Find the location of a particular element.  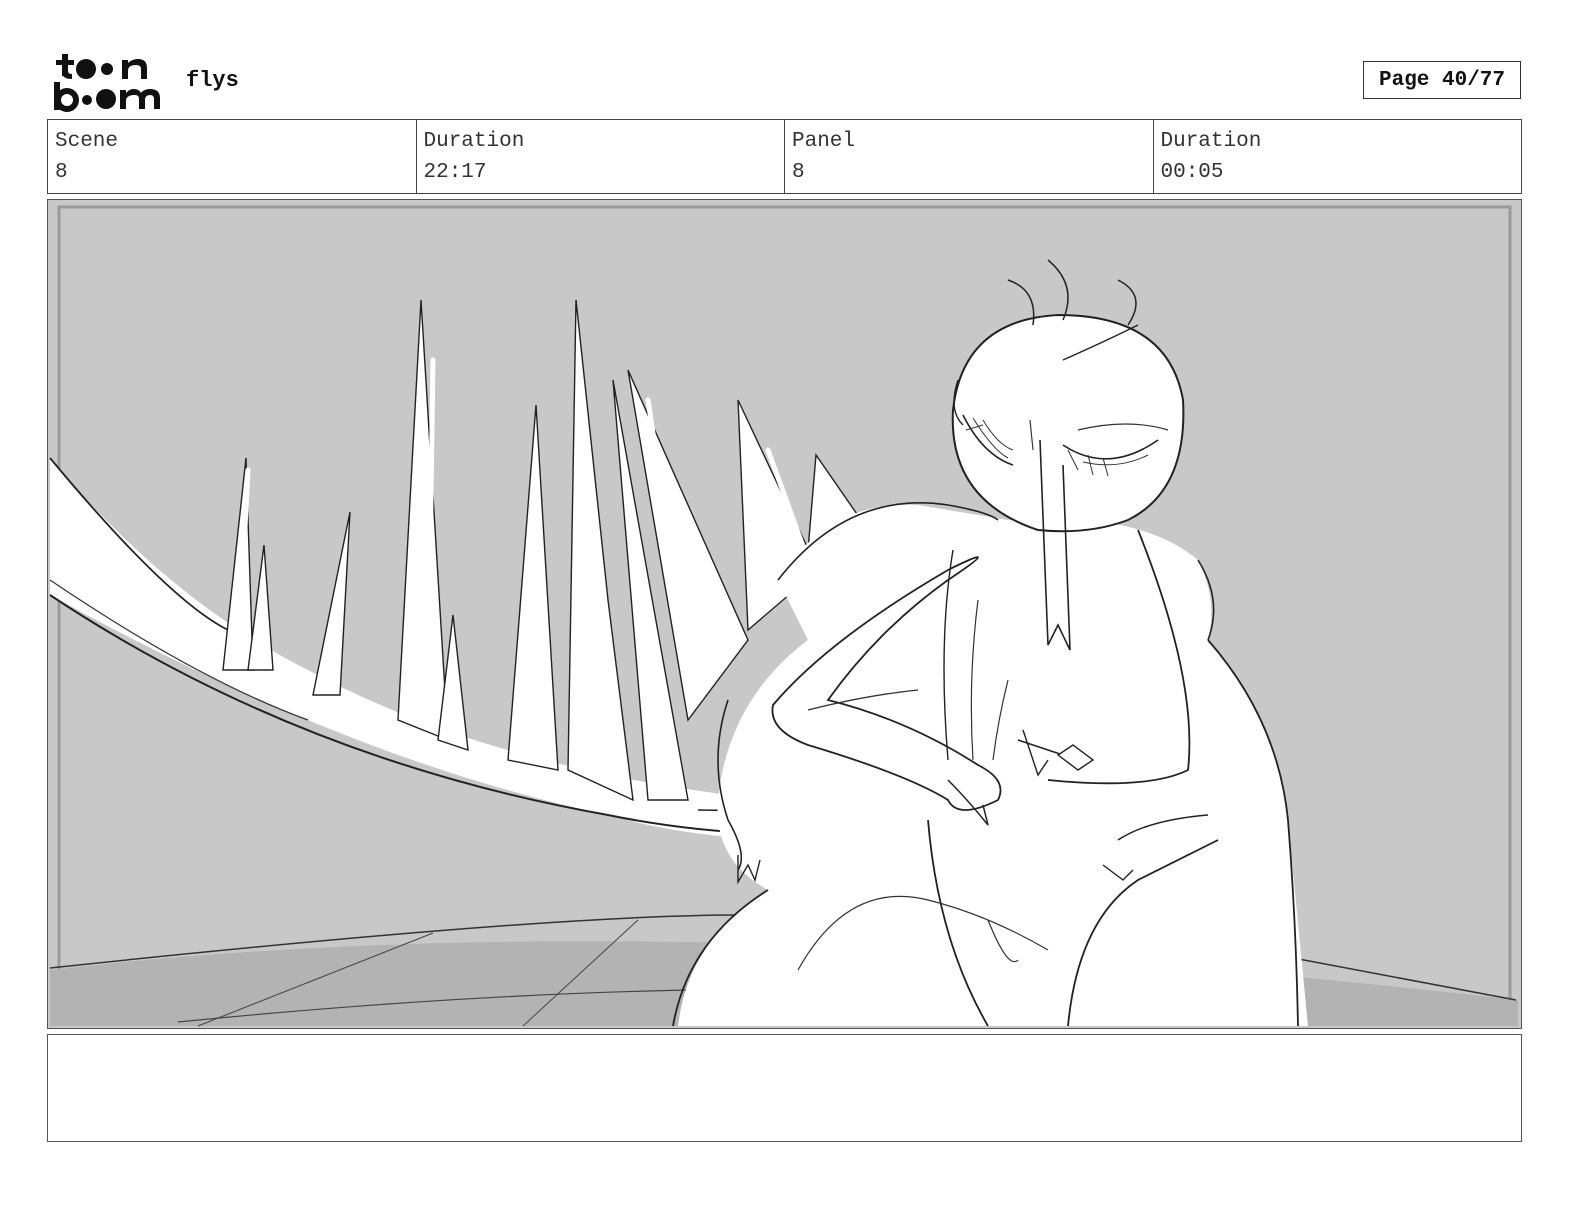

panel-duration-label: Duration is located at coordinates (1211, 141).